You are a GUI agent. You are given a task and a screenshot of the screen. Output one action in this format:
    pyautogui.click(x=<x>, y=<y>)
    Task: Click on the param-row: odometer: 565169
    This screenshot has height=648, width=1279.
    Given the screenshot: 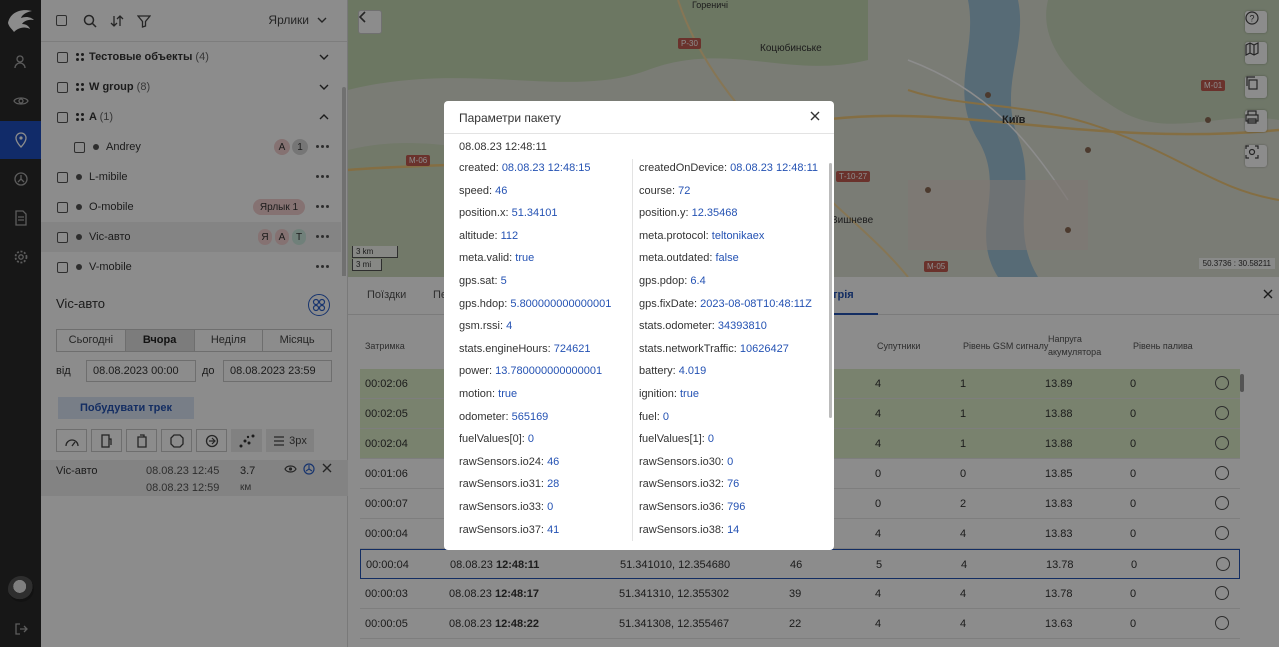 What is the action you would take?
    pyautogui.click(x=503, y=418)
    